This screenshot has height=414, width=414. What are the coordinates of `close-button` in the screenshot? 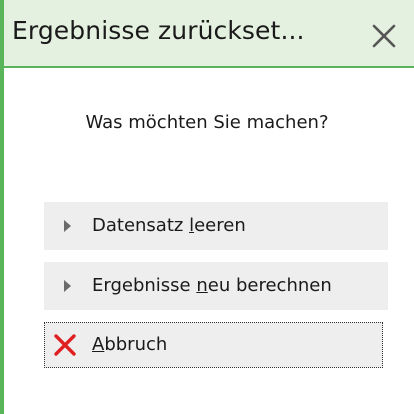 It's located at (384, 36).